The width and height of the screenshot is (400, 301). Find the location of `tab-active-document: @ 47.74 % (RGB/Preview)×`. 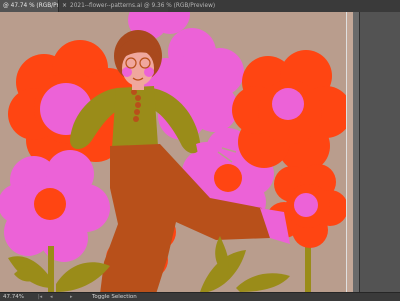

tab-active-document: @ 47.74 % (RGB/Preview)× is located at coordinates (43, 6).